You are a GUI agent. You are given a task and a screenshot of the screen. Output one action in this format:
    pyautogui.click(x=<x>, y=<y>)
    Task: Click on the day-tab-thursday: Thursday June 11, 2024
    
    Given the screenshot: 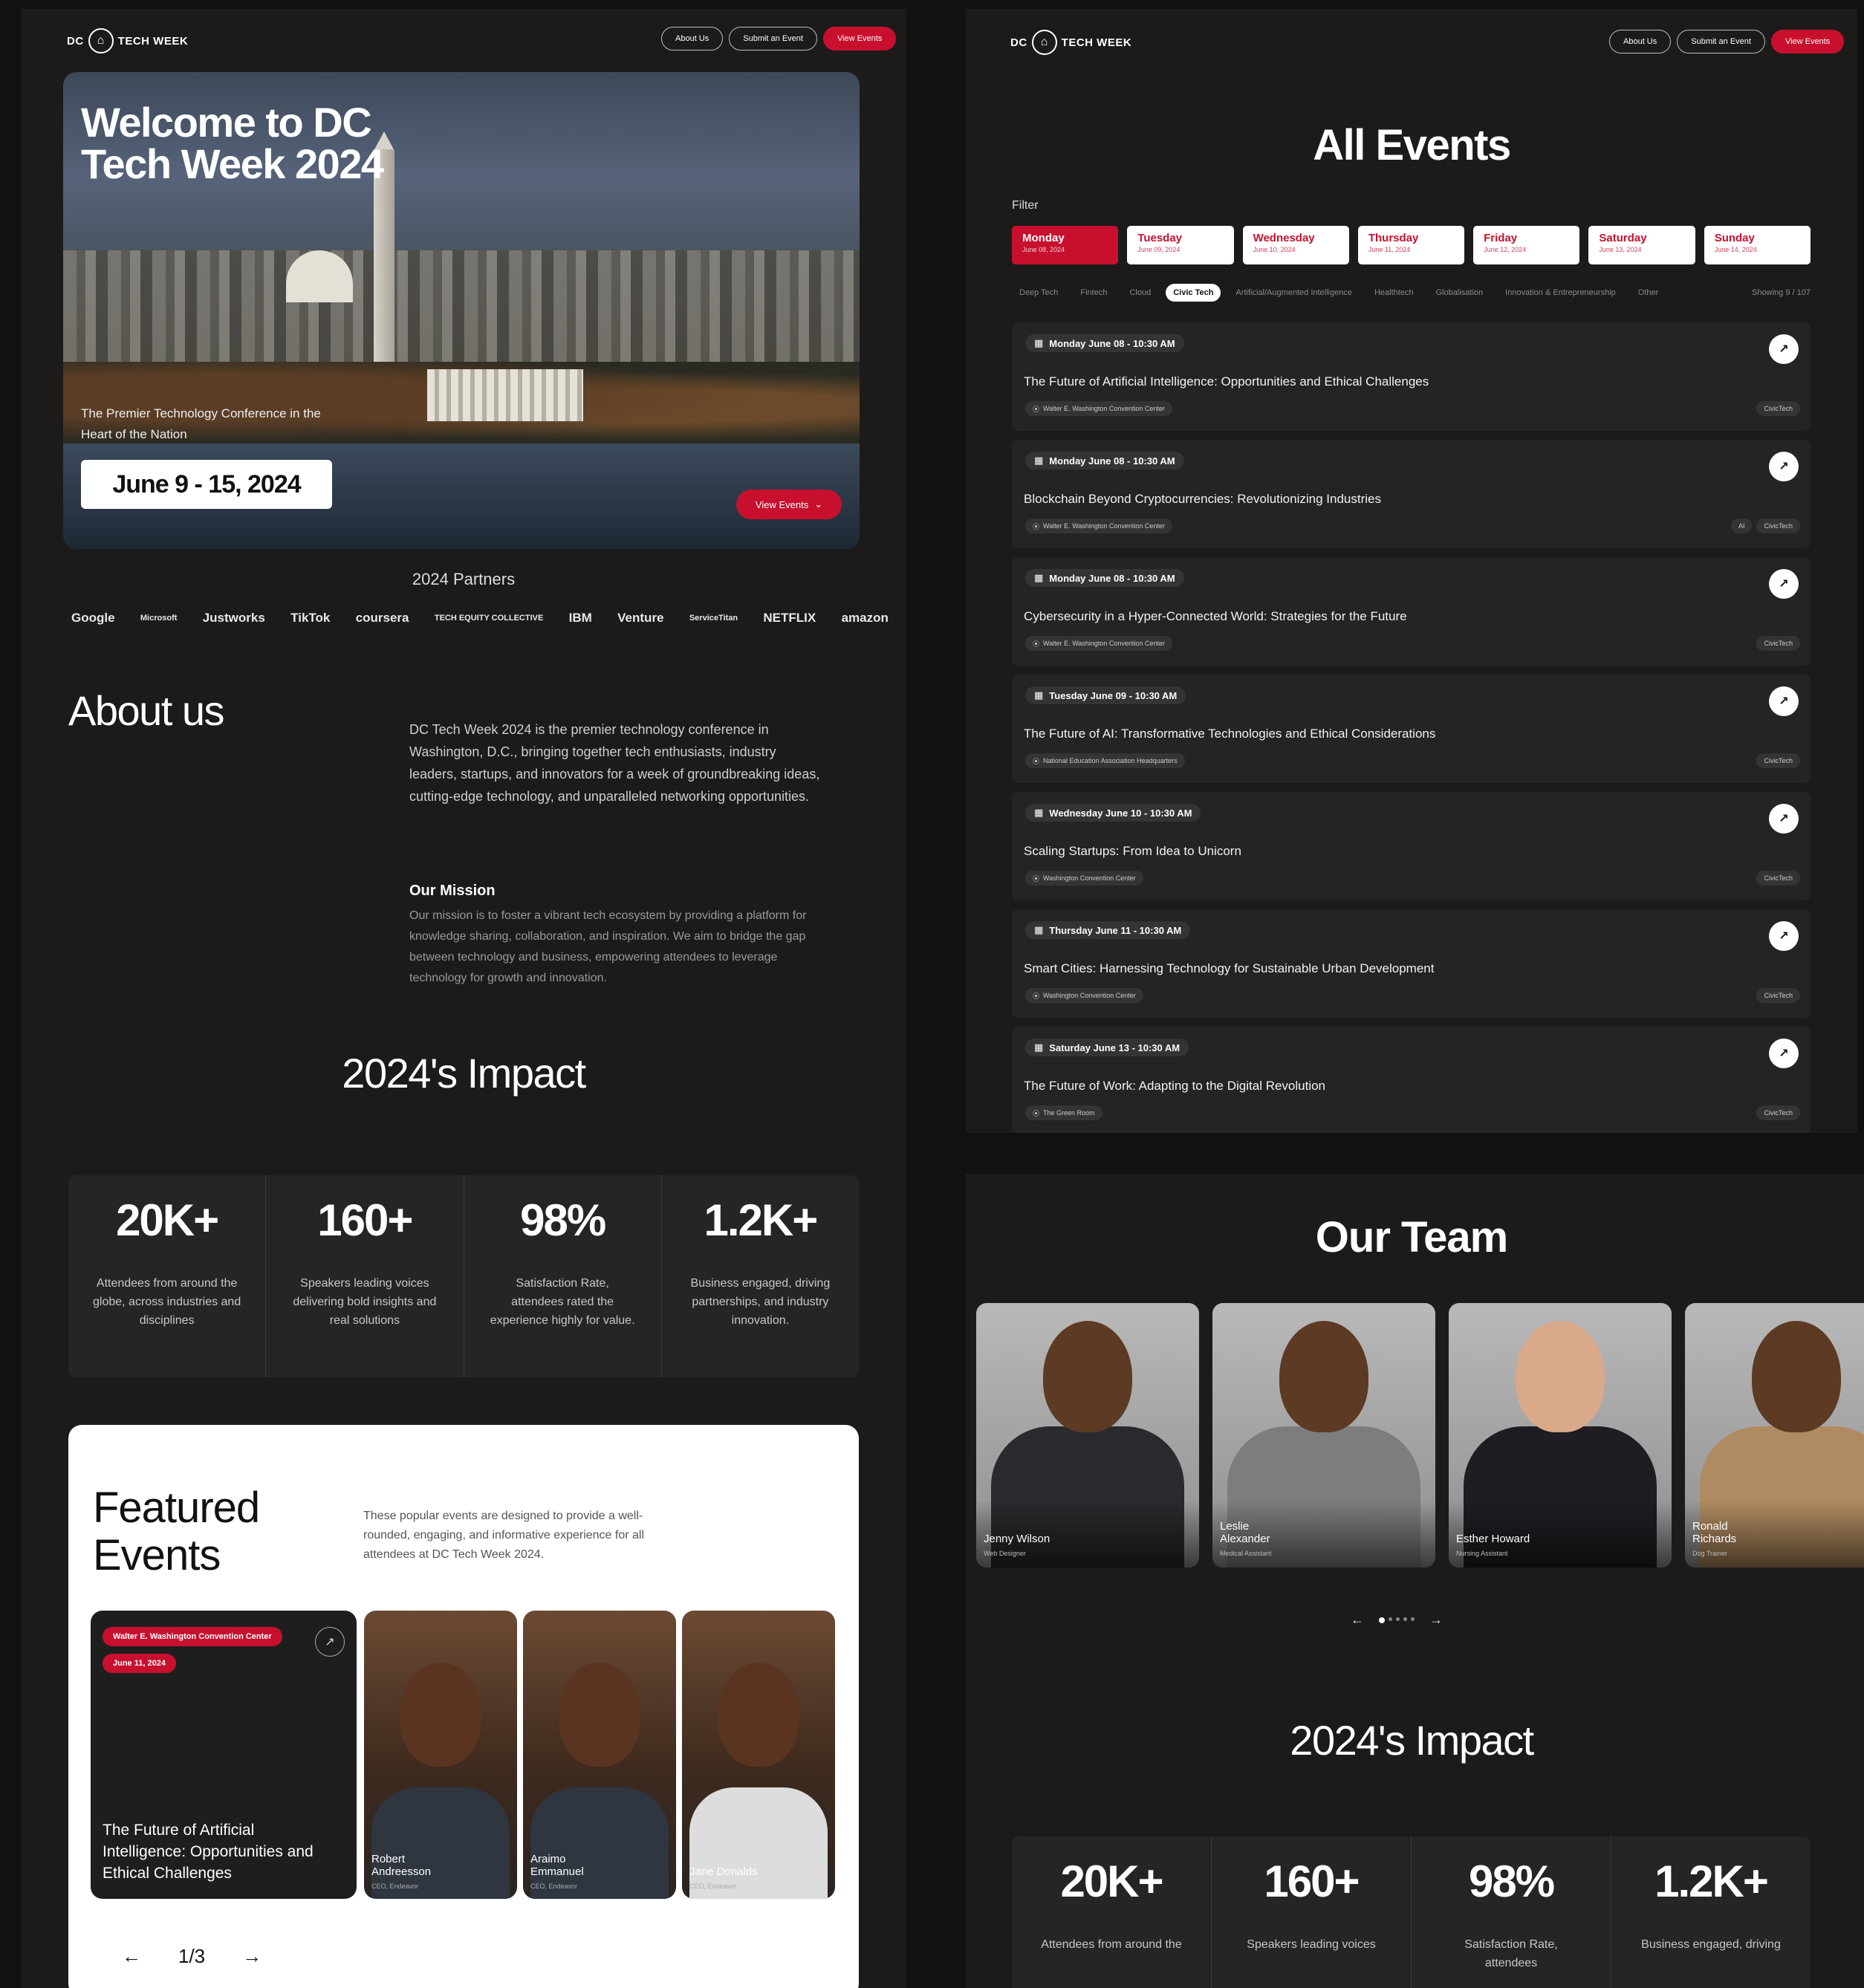 What is the action you would take?
    pyautogui.click(x=1411, y=245)
    